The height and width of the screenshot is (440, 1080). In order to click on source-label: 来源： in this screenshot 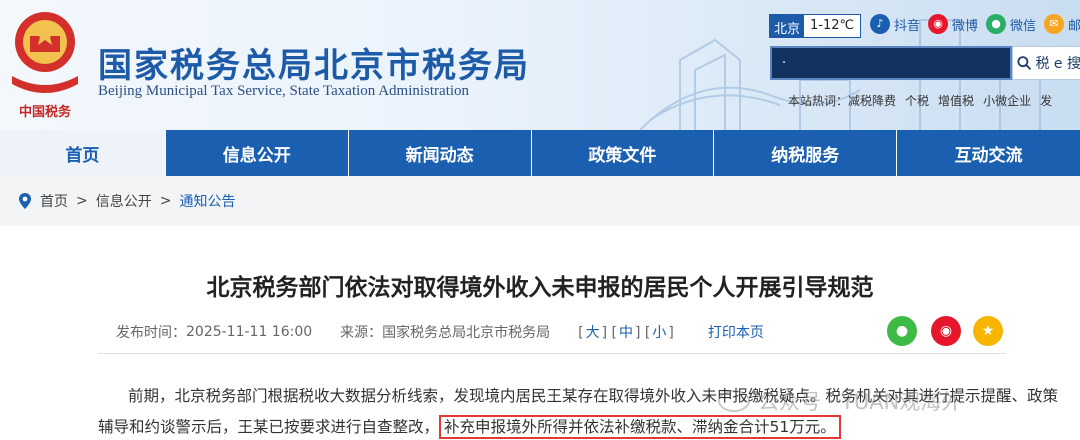, I will do `click(361, 333)`.